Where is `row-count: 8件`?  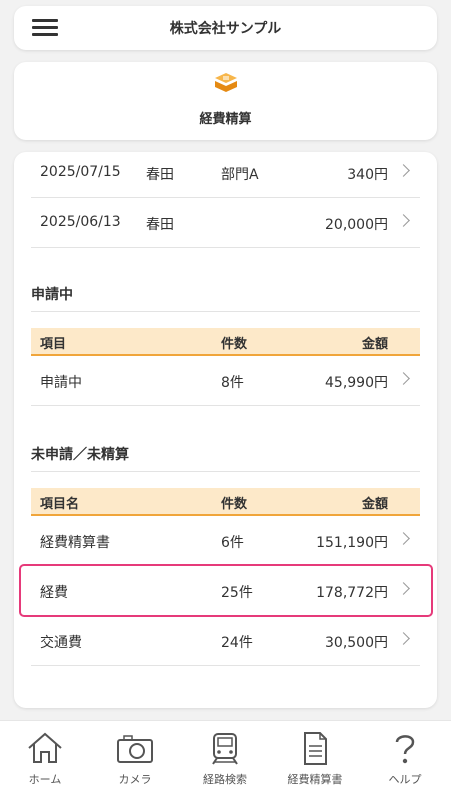 row-count: 8件 is located at coordinates (232, 383).